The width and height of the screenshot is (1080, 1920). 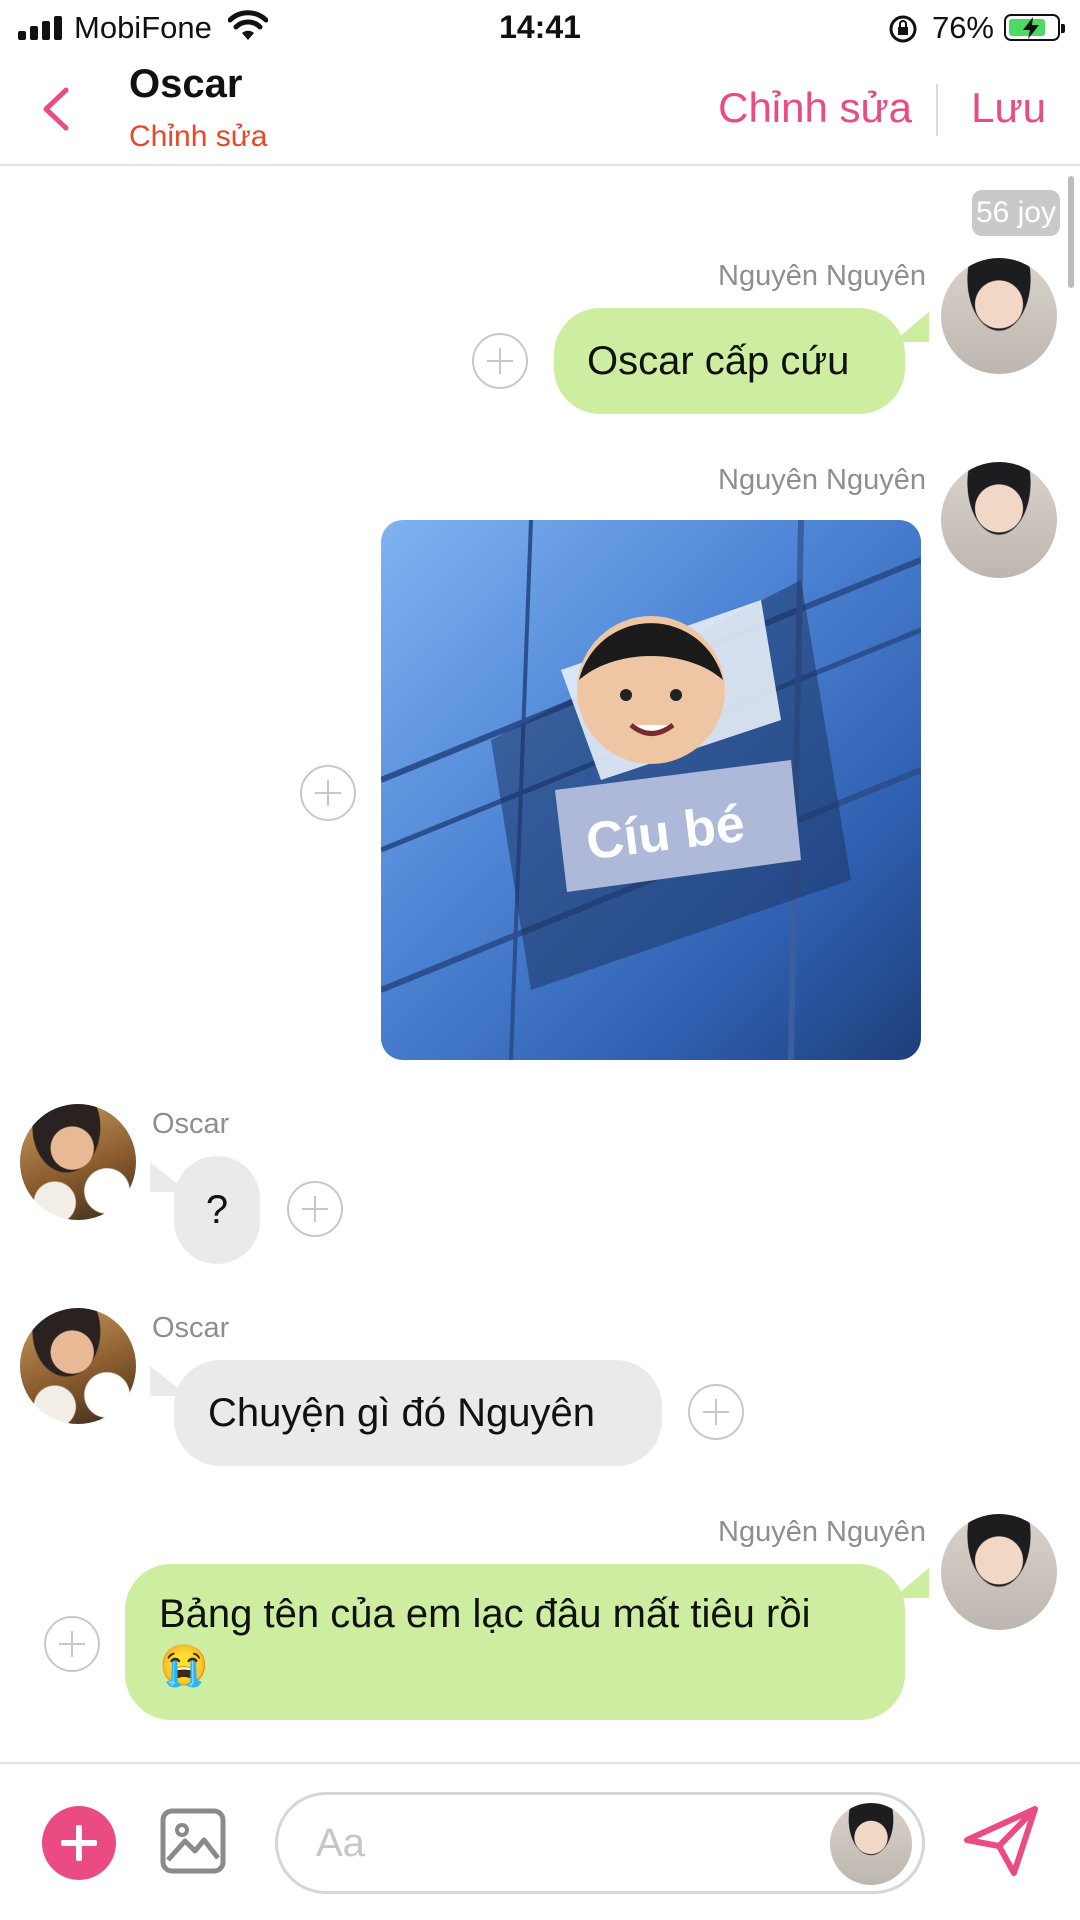 I want to click on sender-avatar, so click(x=871, y=1844).